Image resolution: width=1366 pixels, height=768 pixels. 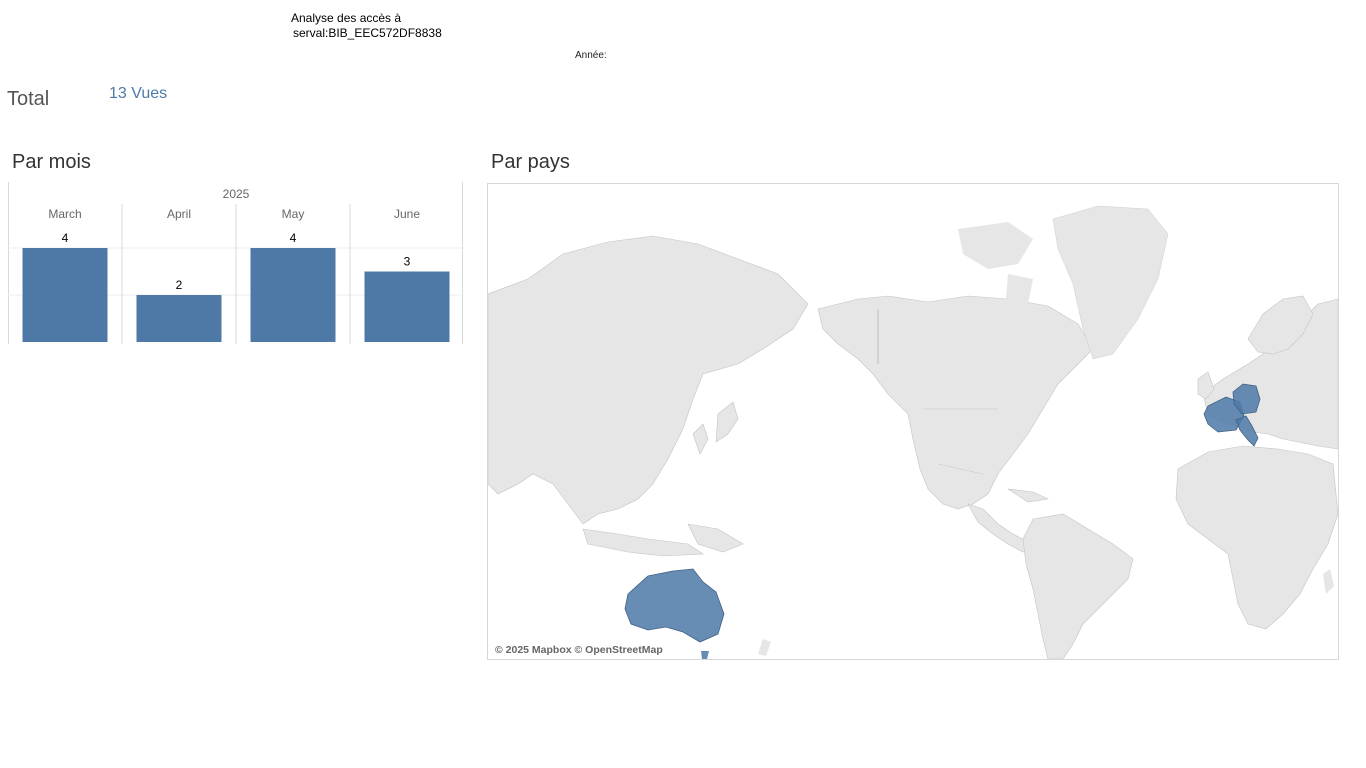 What do you see at coordinates (64, 214) in the screenshot?
I see `month-label: March` at bounding box center [64, 214].